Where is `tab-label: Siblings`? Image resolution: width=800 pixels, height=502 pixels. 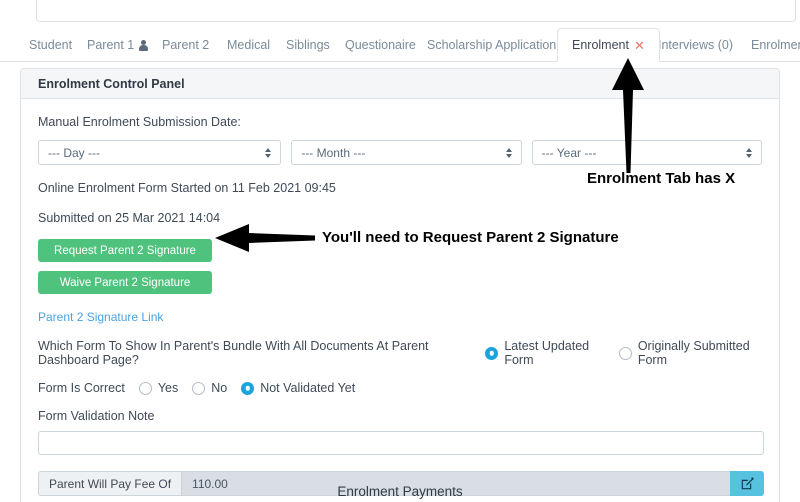 tab-label: Siblings is located at coordinates (308, 45).